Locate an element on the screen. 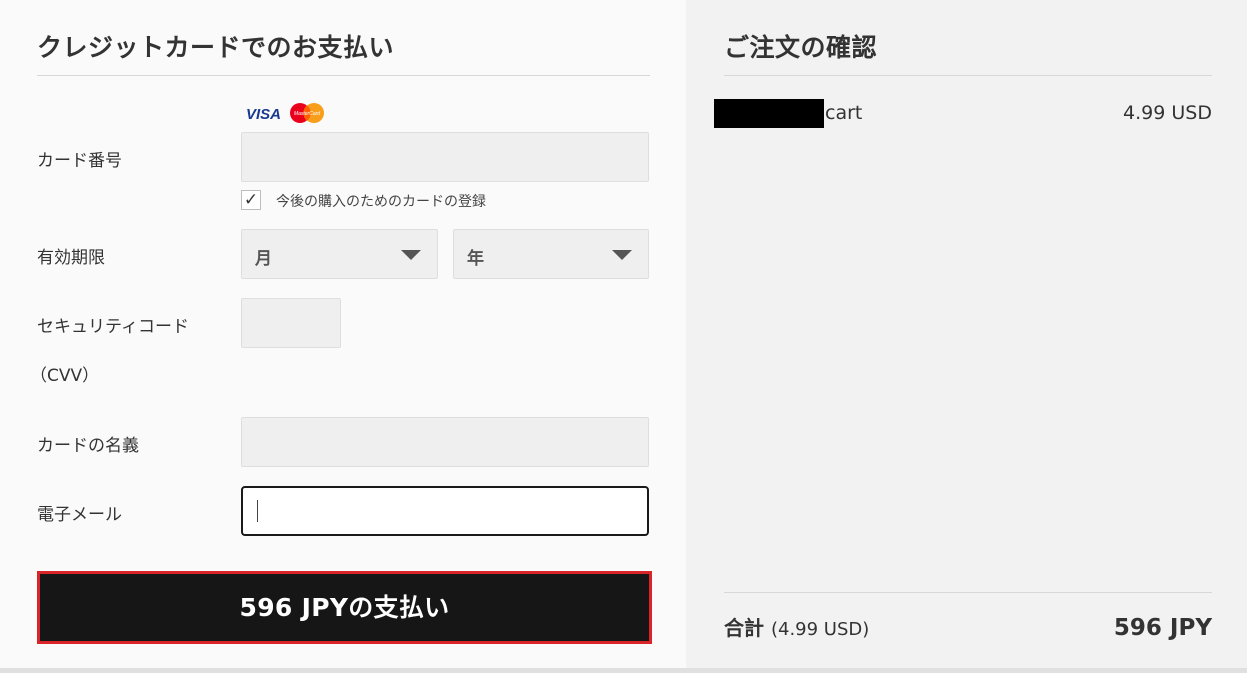  card-name-input is located at coordinates (445, 442).